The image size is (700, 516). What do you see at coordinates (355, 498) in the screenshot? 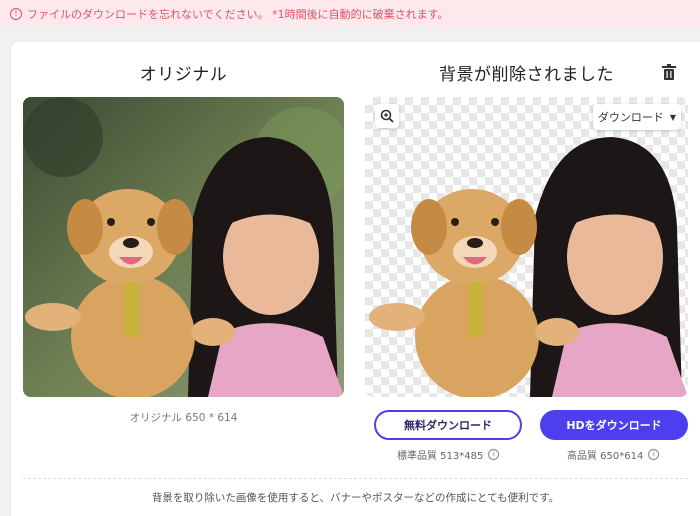
I see `usage-tip: 背景を取り除いた画像を使用すると、バナーやポスターなどの作成にとても便利です。` at bounding box center [355, 498].